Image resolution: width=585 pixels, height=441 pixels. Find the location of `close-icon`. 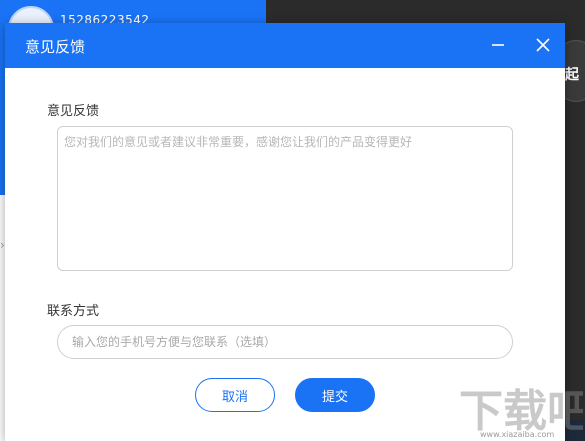

close-icon is located at coordinates (543, 45).